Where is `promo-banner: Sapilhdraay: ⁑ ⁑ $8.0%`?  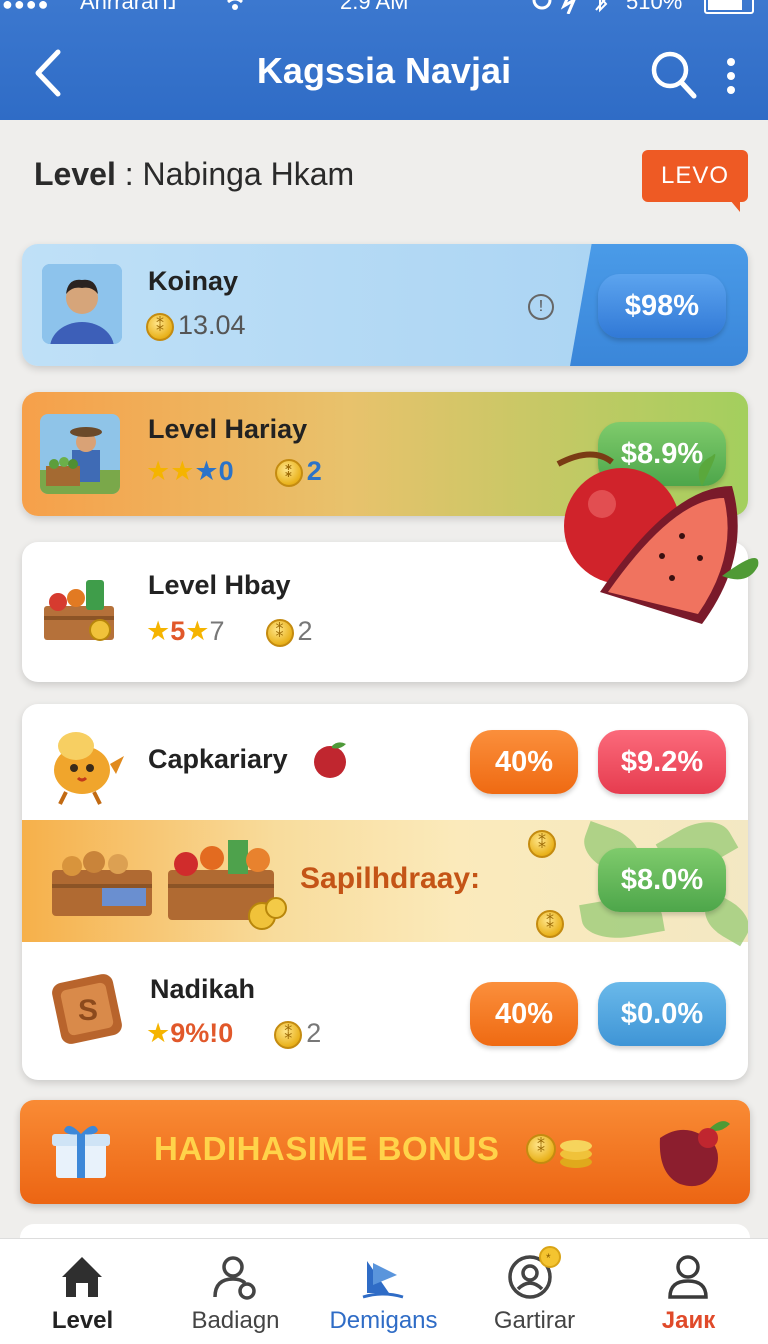 promo-banner: Sapilhdraay: ⁑ ⁑ $8.0% is located at coordinates (385, 878).